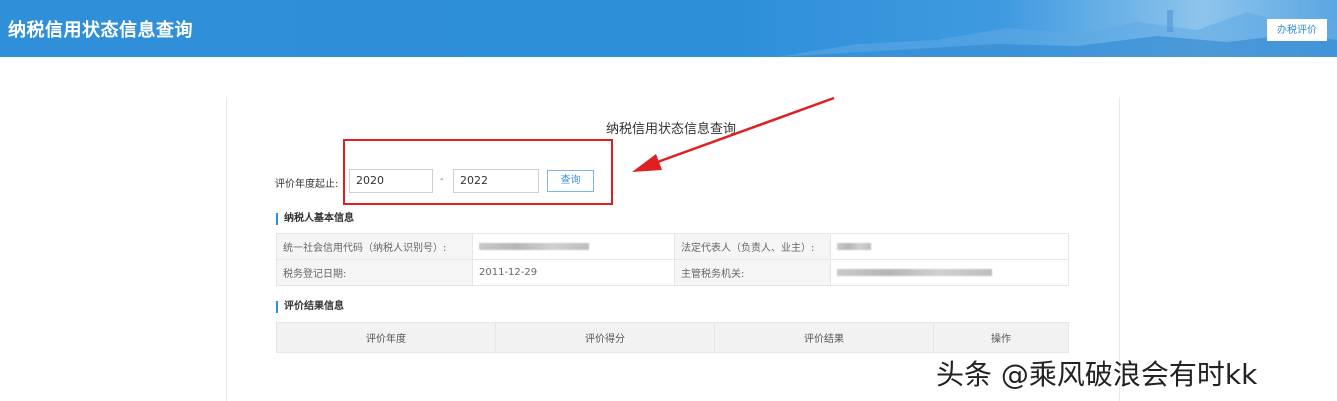 The height and width of the screenshot is (401, 1337). Describe the element at coordinates (100, 30) in the screenshot. I see `app-title: 纳税信用状态信息查询` at that location.